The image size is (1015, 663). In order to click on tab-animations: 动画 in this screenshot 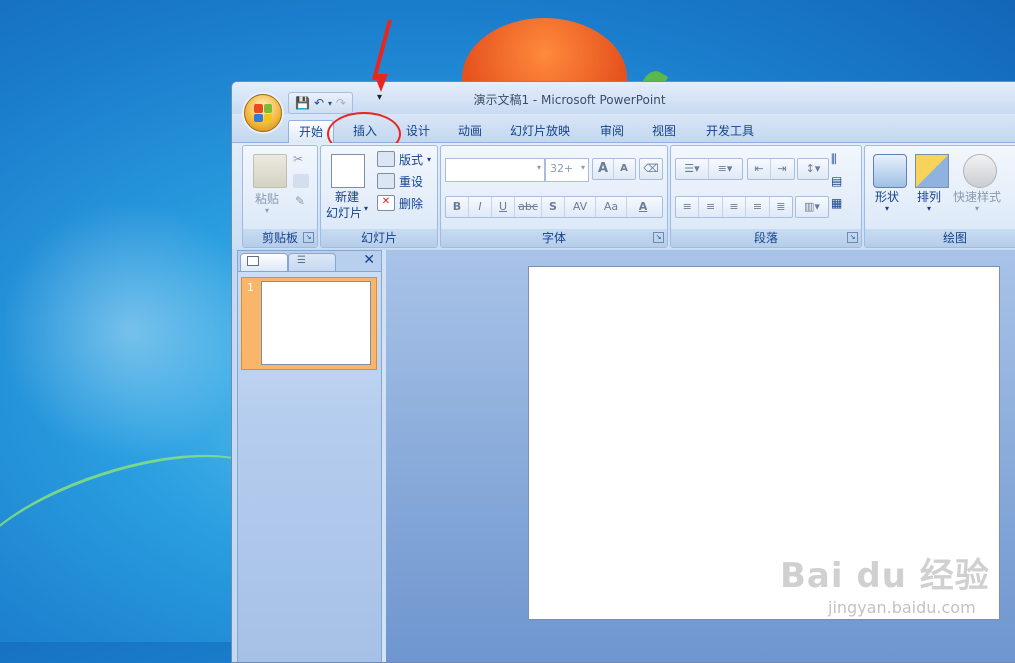, I will do `click(470, 131)`.